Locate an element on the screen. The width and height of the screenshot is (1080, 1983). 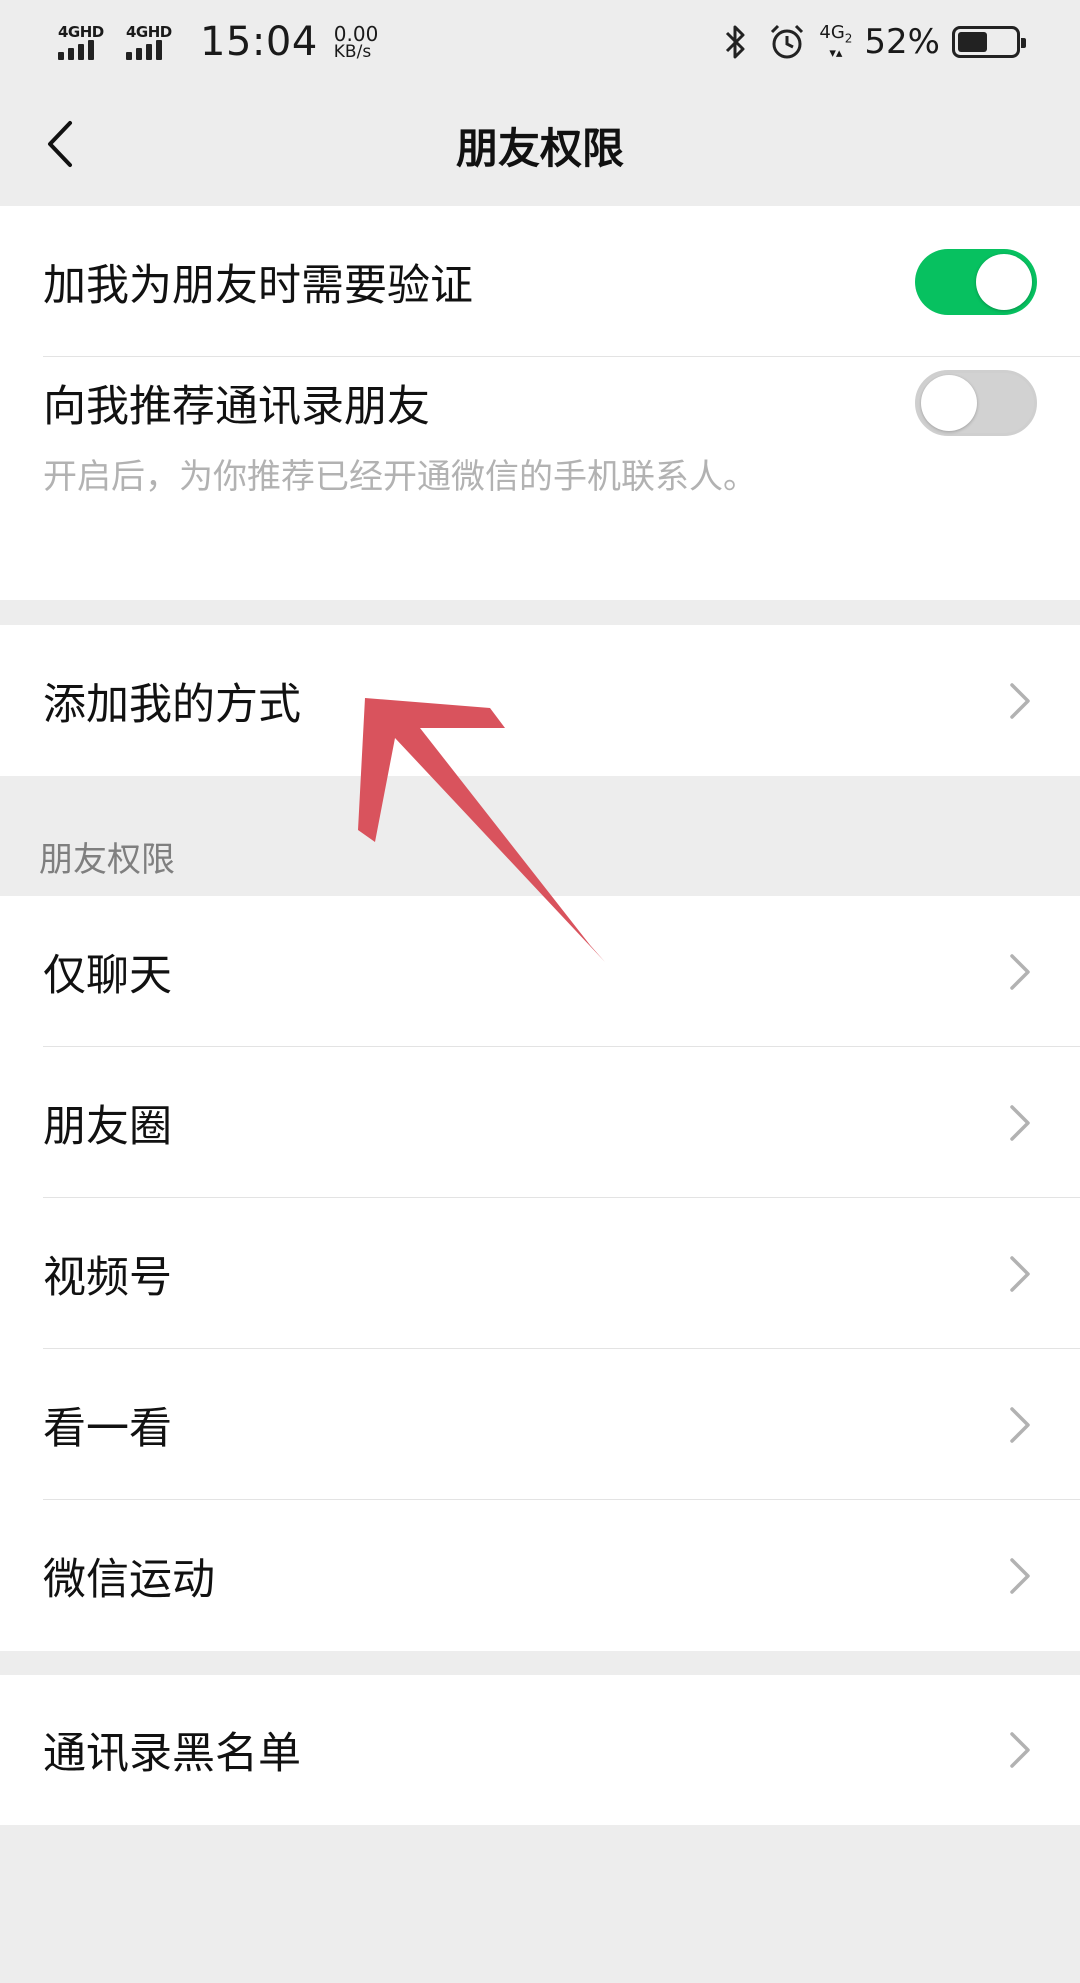
battery-fill is located at coordinates (972, 42).